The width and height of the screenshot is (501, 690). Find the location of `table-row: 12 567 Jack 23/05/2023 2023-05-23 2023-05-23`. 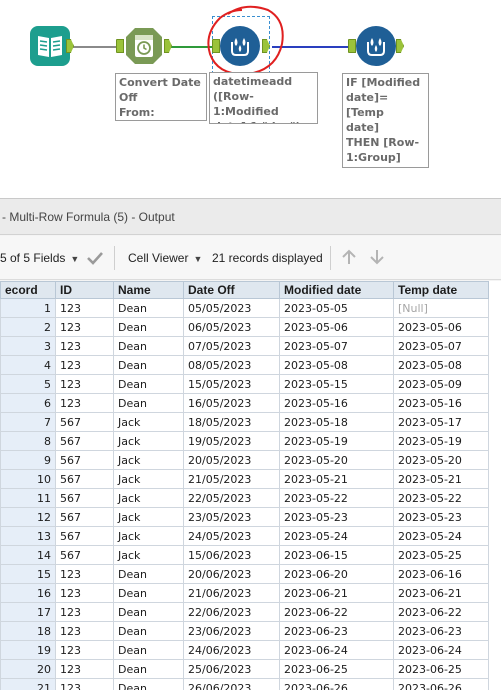

table-row: 12 567 Jack 23/05/2023 2023-05-23 2023-05-23 is located at coordinates (244, 517).